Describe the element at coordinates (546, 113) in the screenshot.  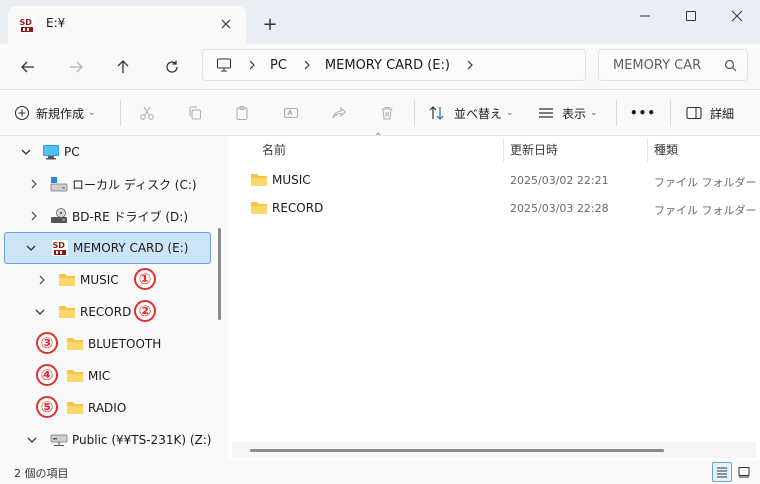
I see `view-list-icon` at that location.